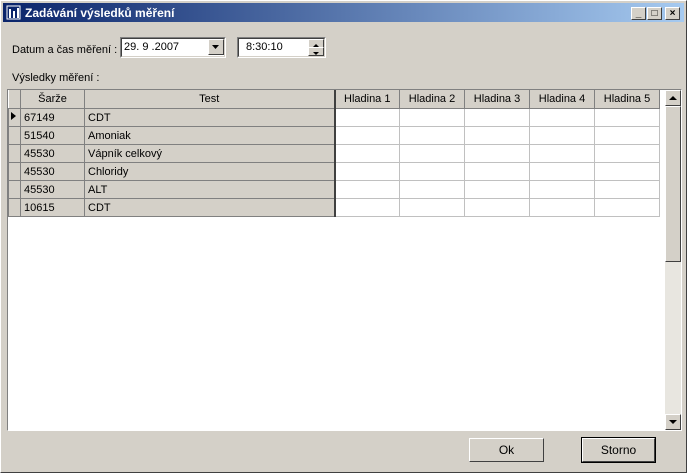 This screenshot has height=473, width=687. Describe the element at coordinates (638, 13) in the screenshot. I see `minimize-icon: _` at that location.